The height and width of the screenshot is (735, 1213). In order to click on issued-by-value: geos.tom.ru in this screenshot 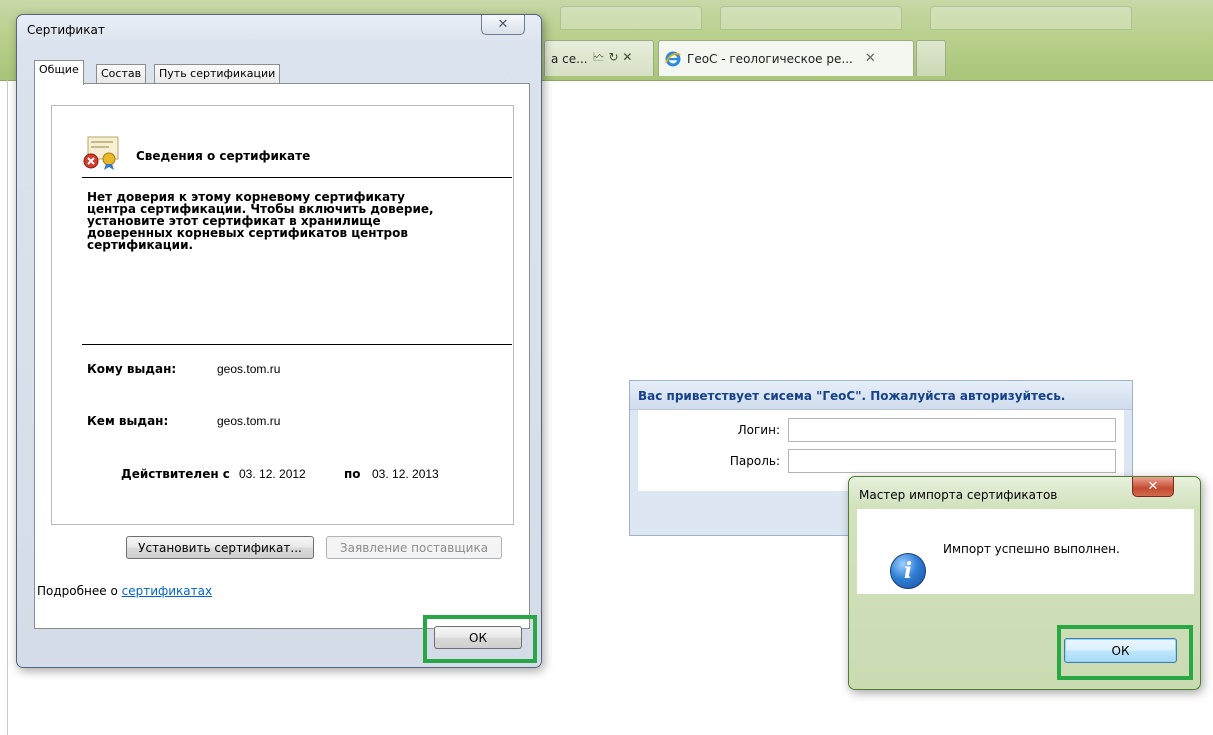, I will do `click(249, 421)`.